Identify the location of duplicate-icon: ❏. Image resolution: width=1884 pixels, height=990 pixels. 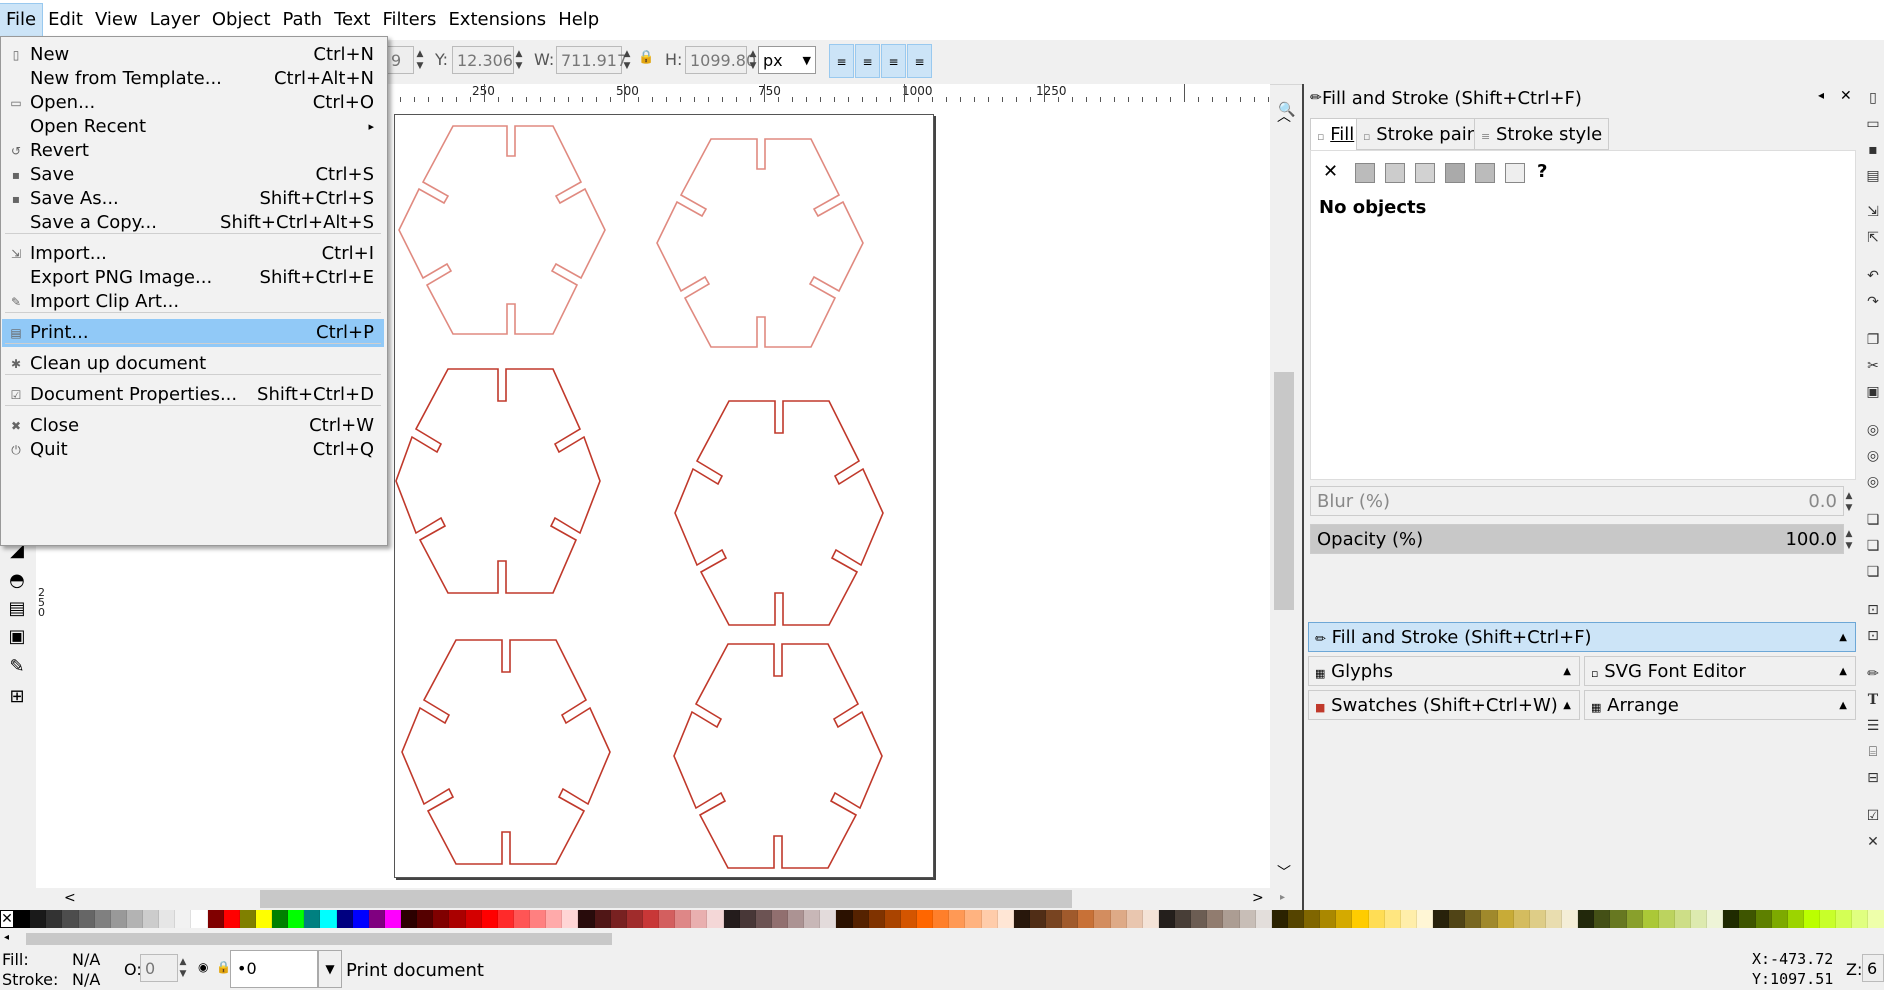
(1873, 520).